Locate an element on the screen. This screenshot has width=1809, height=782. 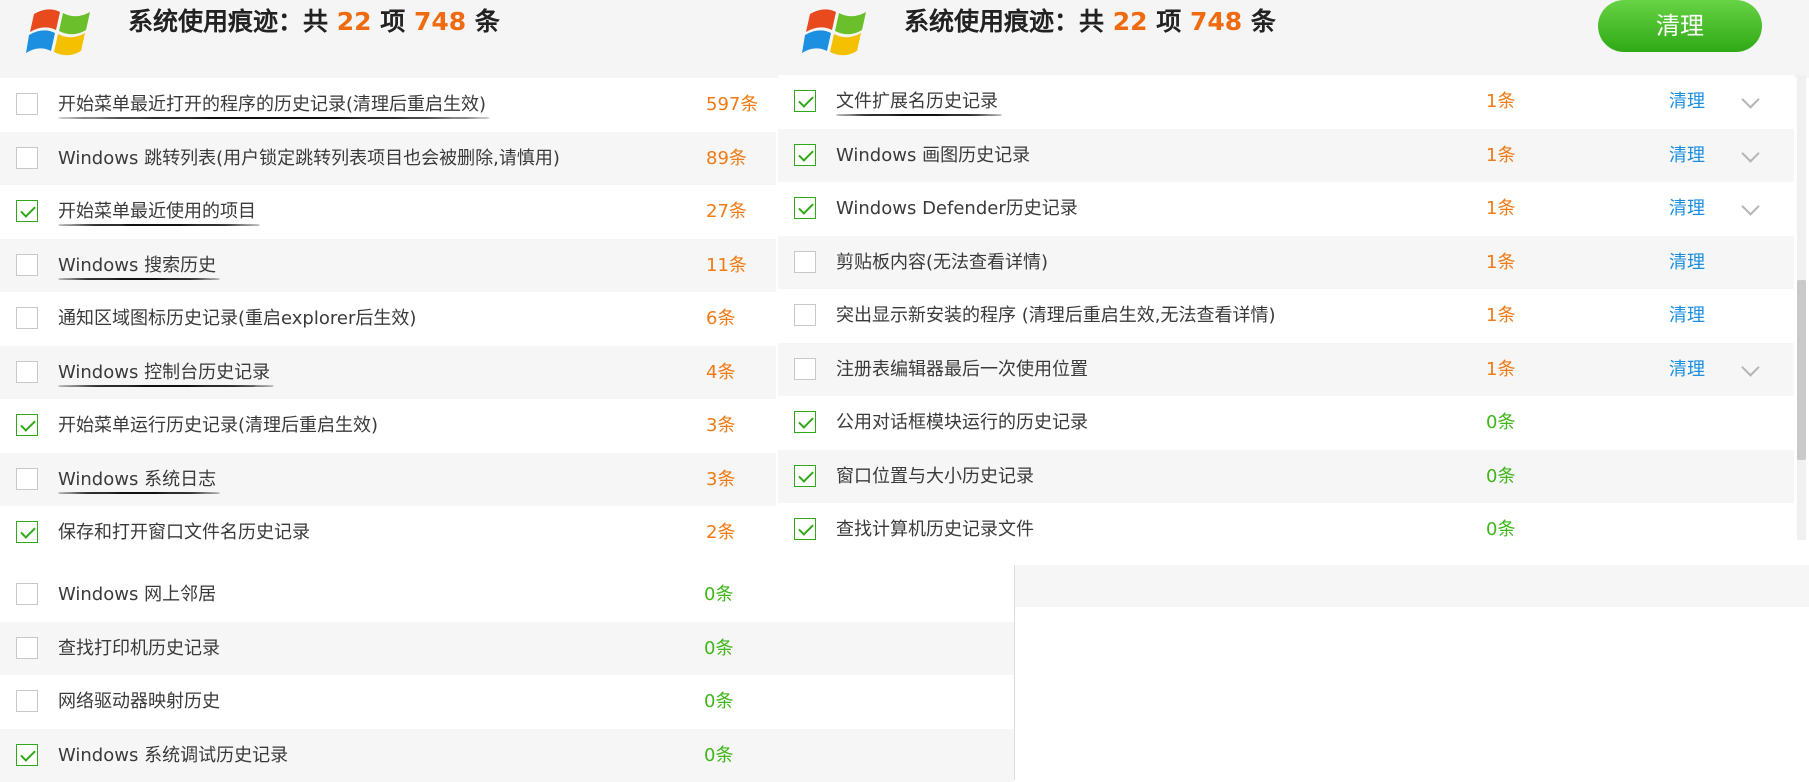
list-item: Windows Defender历史记录1条清理 is located at coordinates (1286, 209).